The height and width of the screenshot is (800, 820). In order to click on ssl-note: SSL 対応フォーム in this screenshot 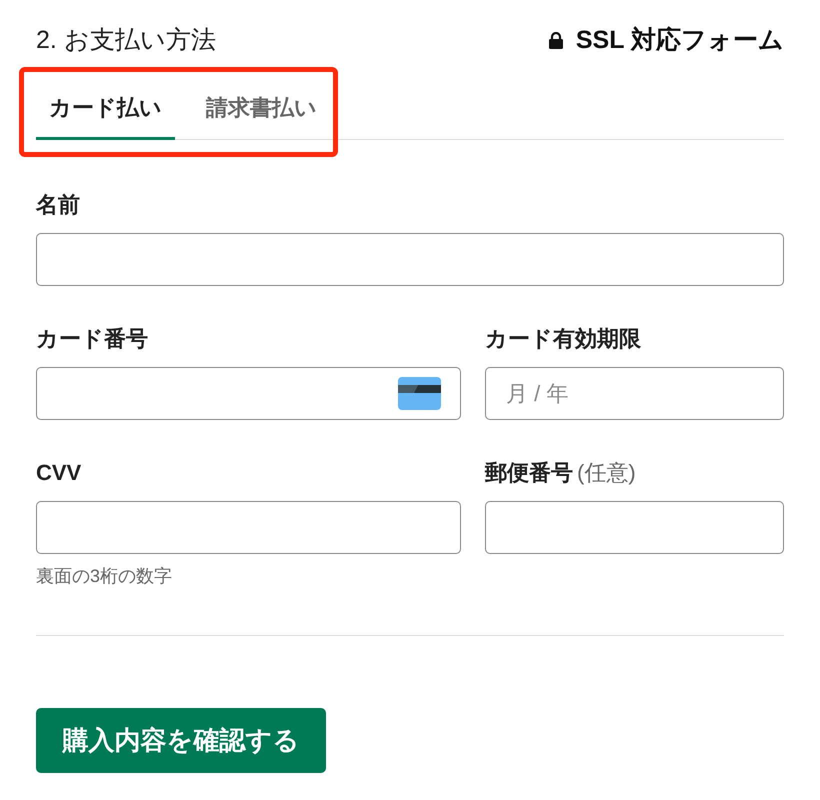, I will do `click(680, 40)`.